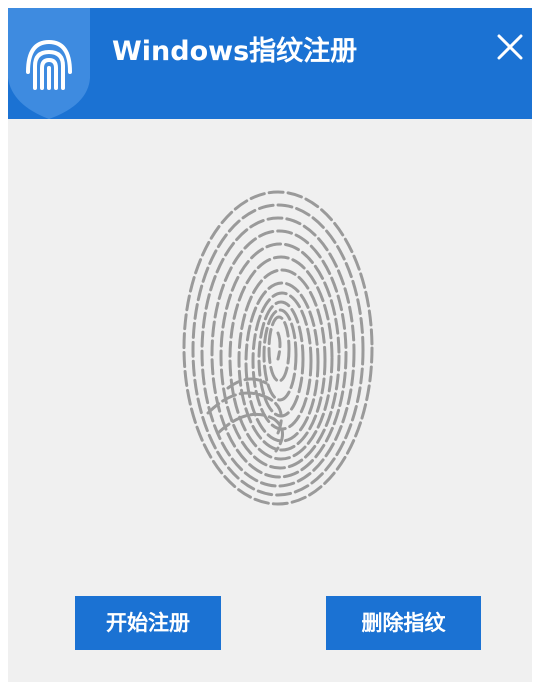 This screenshot has height=690, width=541. What do you see at coordinates (235, 51) in the screenshot?
I see `window-title: Windows指纹注册` at bounding box center [235, 51].